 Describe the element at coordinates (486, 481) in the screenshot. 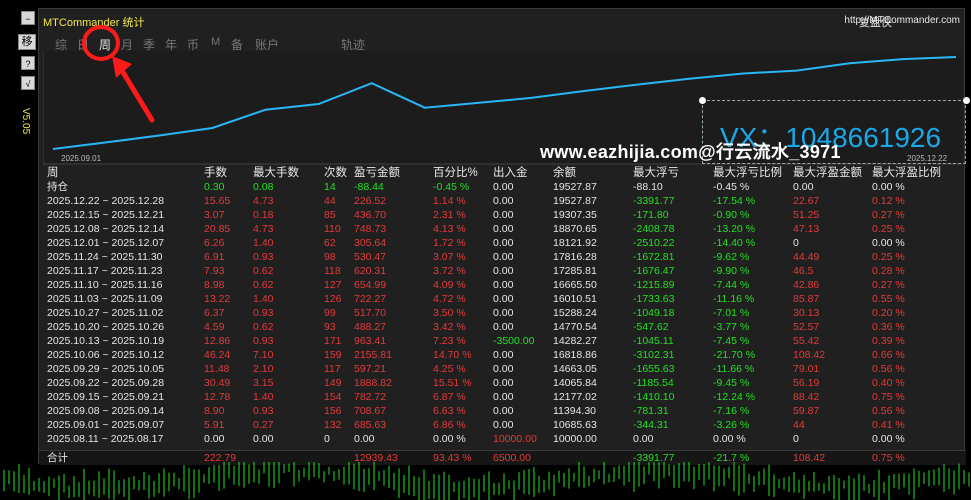

I see `price-chart-background` at that location.